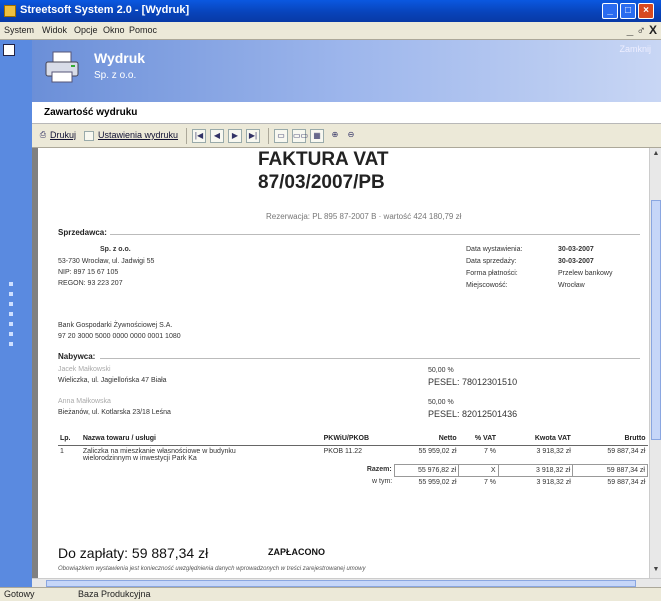 Image resolution: width=661 pixels, height=601 pixels. Describe the element at coordinates (473, 414) in the screenshot. I see `buyer-pesel: PESEL: 82012501436` at that location.